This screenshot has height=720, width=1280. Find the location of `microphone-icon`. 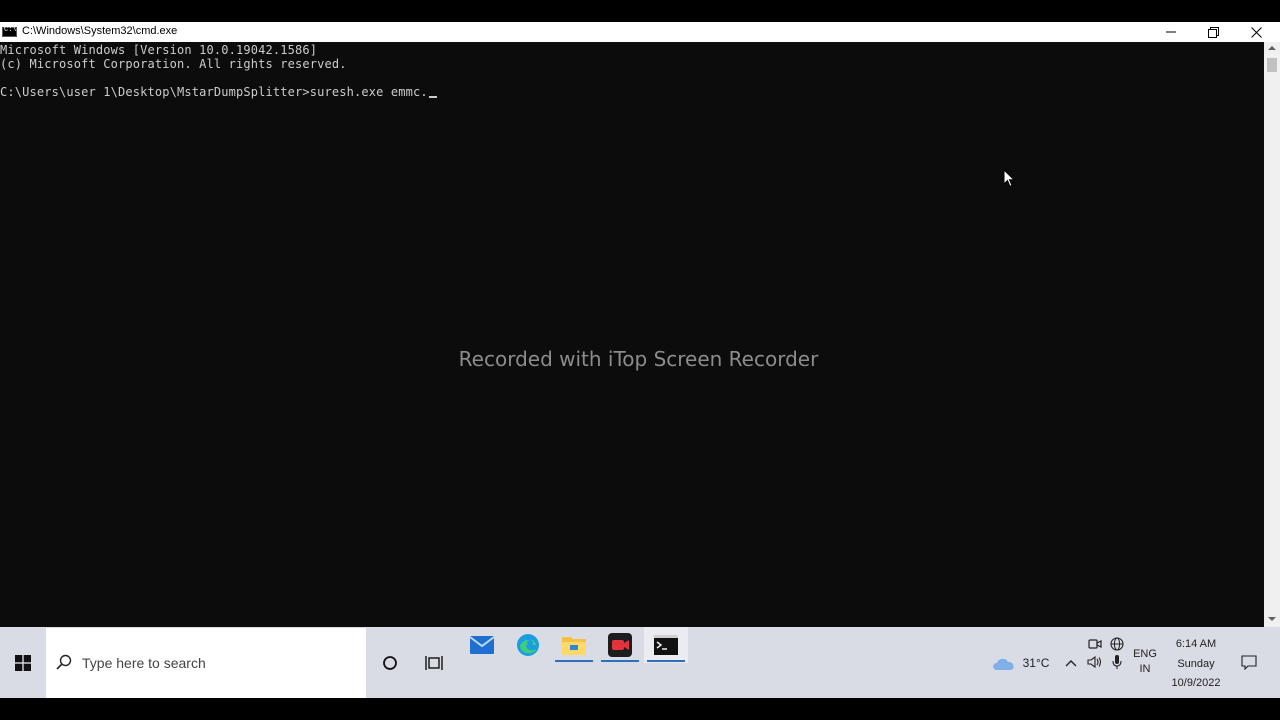

microphone-icon is located at coordinates (1117, 662).